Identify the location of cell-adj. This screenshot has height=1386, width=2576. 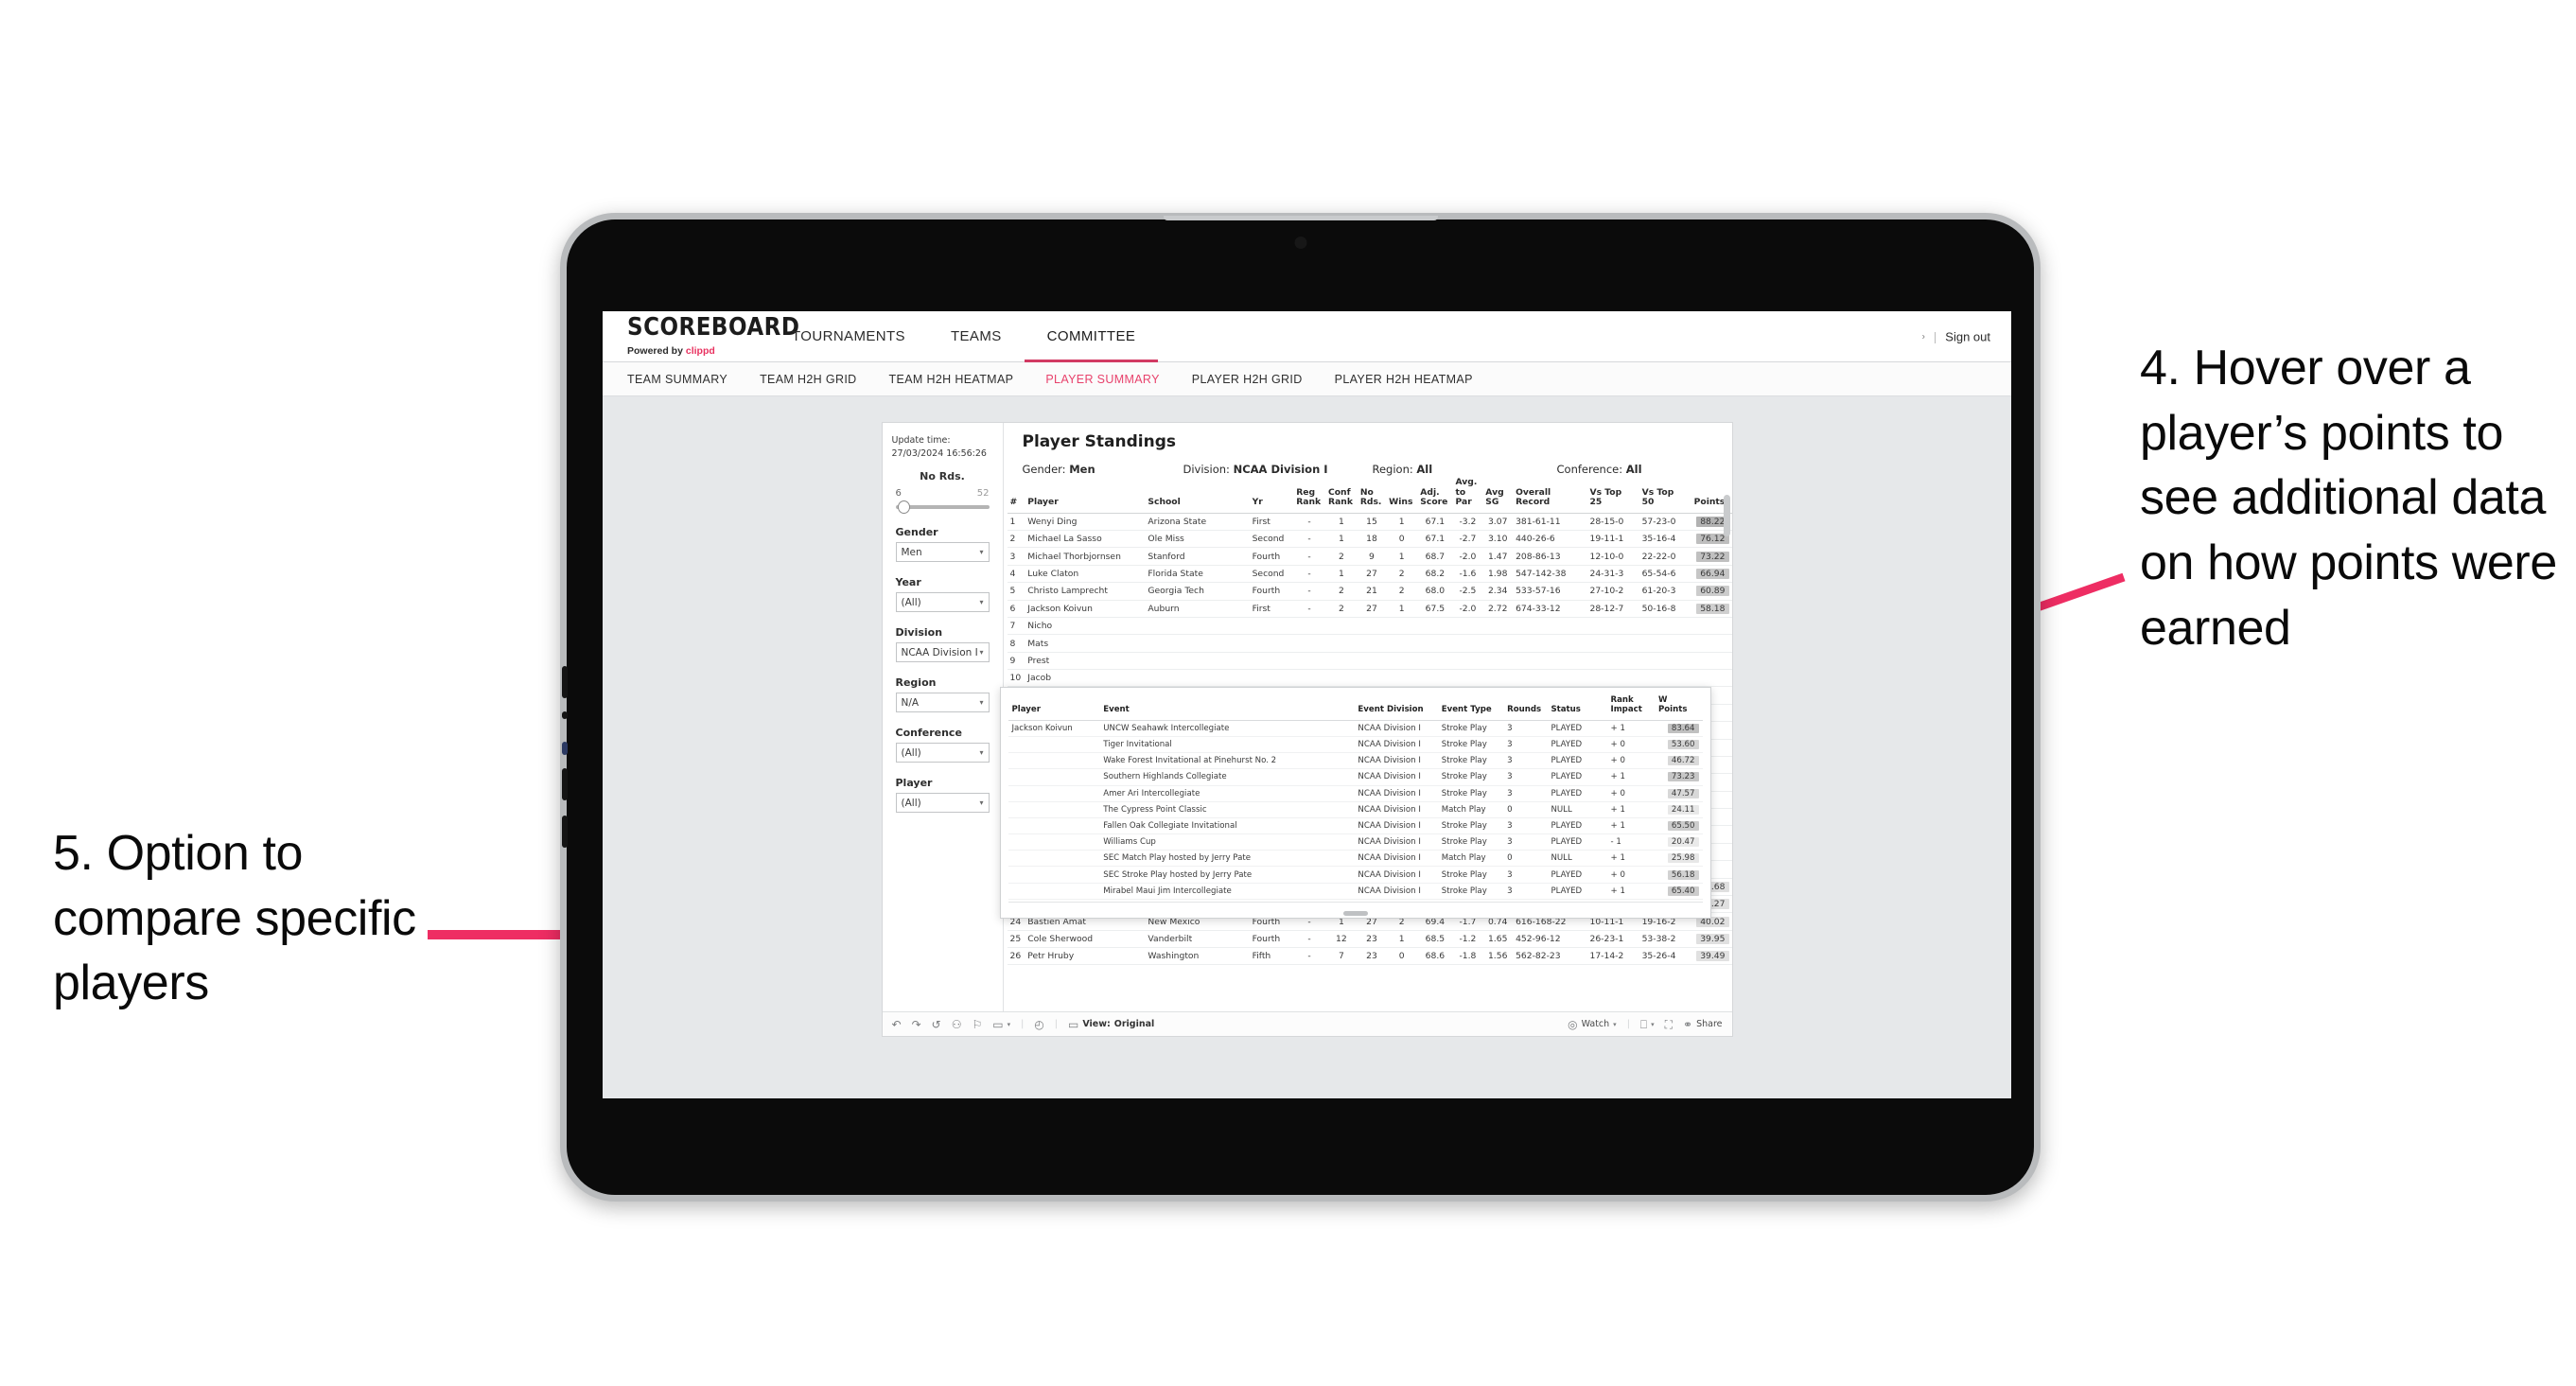
(1435, 678).